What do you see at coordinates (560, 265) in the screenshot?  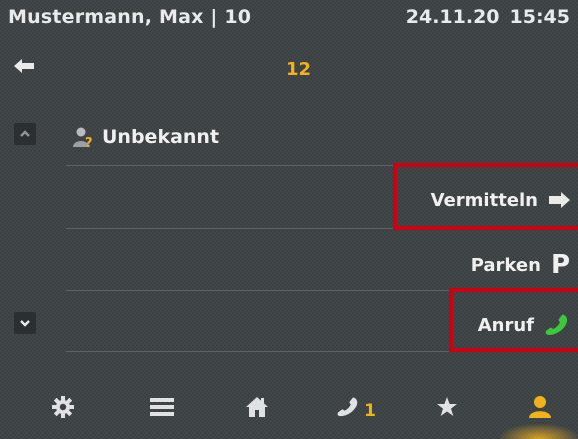 I see `parking-icon: P` at bounding box center [560, 265].